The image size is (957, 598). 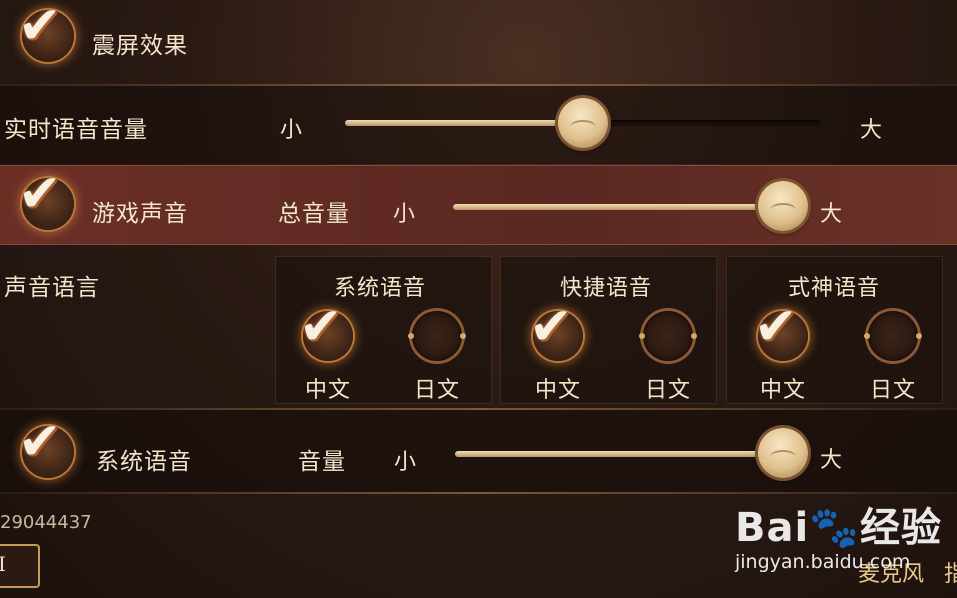 What do you see at coordinates (380, 288) in the screenshot?
I see `language-group-title: 系统语音` at bounding box center [380, 288].